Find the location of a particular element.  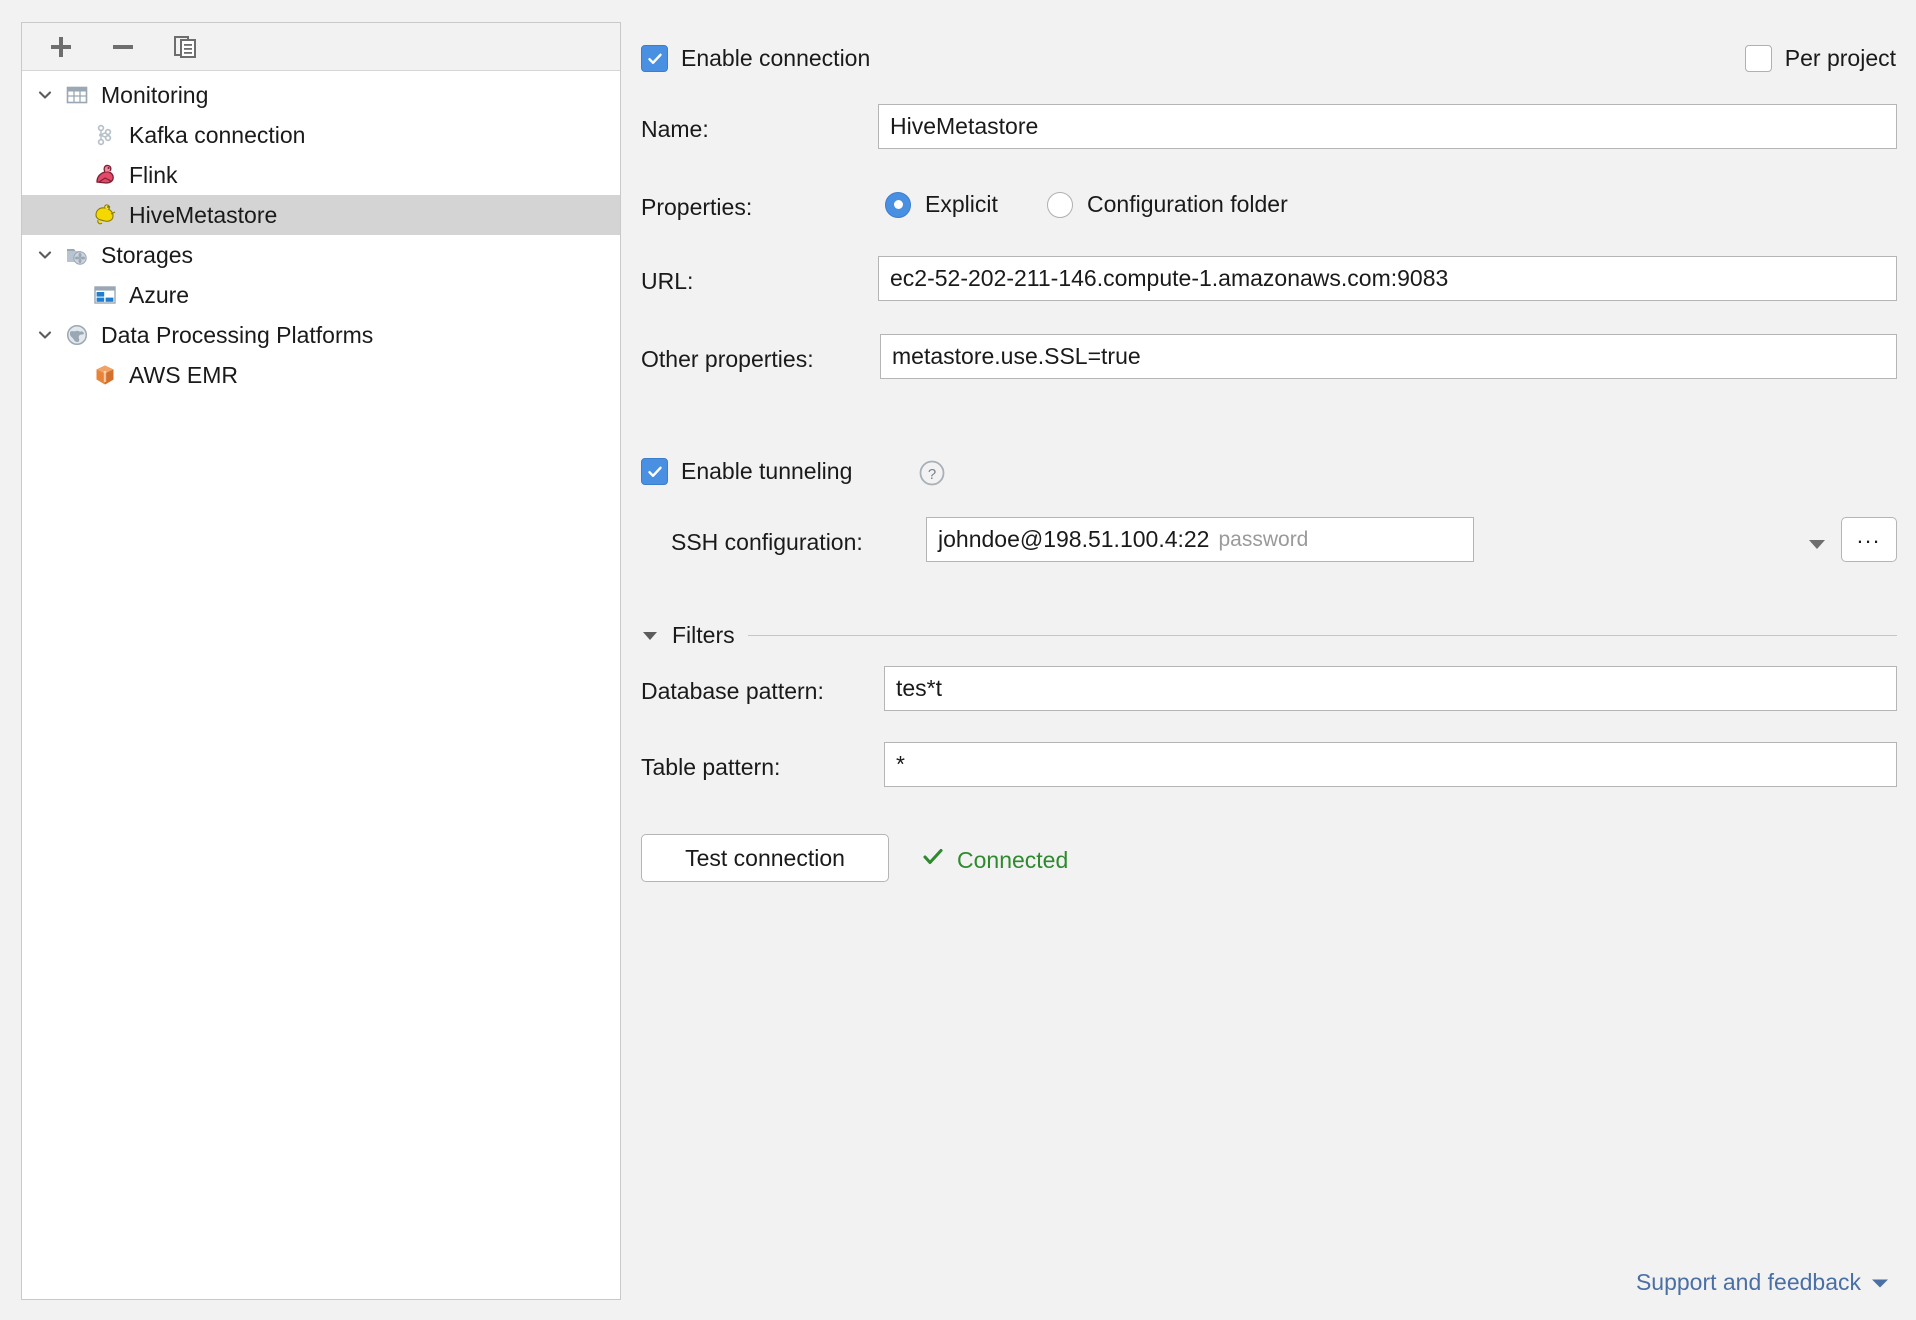

table-pattern-input: * is located at coordinates (1390, 764).